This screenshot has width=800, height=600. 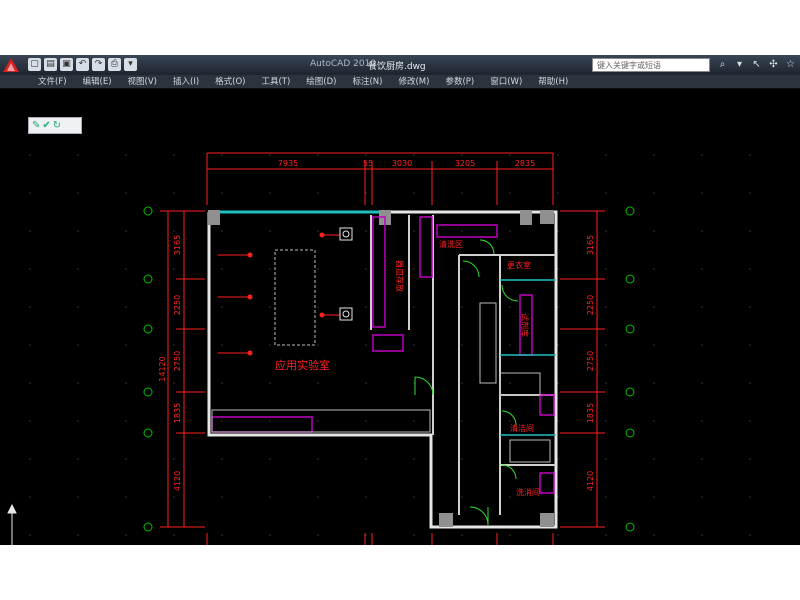 What do you see at coordinates (413, 81) in the screenshot?
I see `menu-modify: 修改(M)` at bounding box center [413, 81].